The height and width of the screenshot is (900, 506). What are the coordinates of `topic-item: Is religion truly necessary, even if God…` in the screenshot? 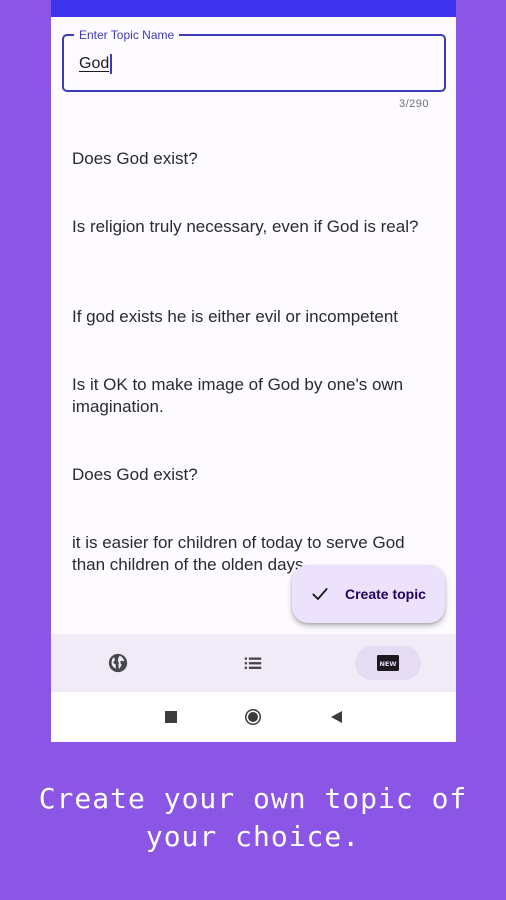 It's located at (257, 227).